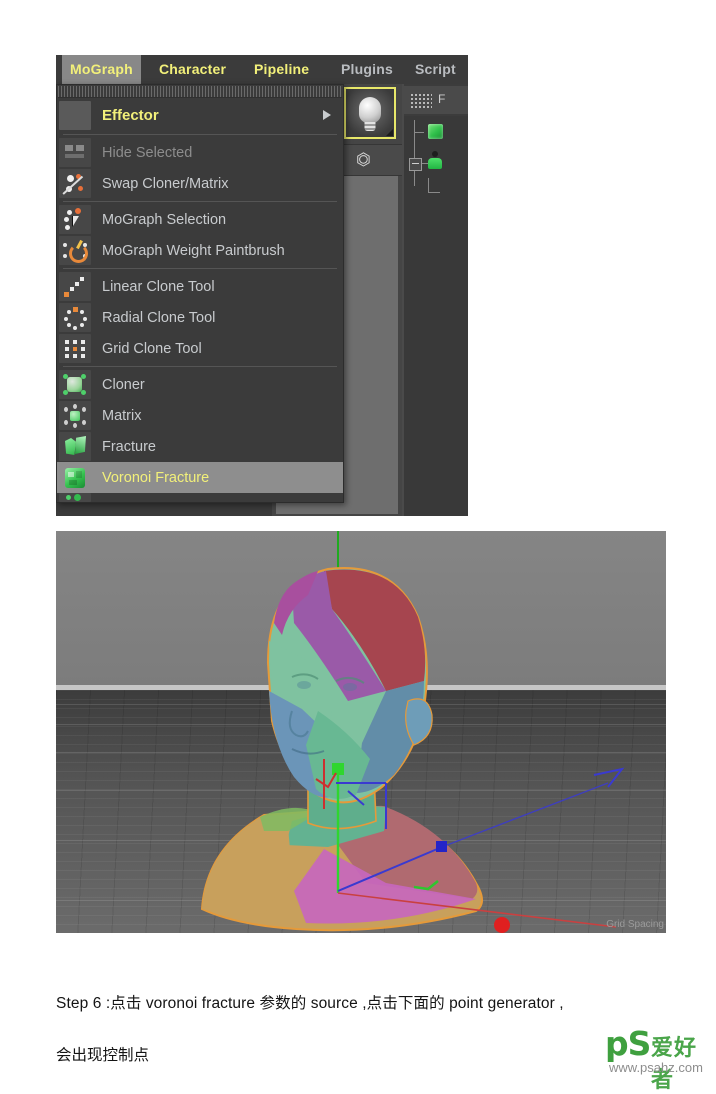  What do you see at coordinates (200, 415) in the screenshot?
I see `menu-item-matrix: Matrix` at bounding box center [200, 415].